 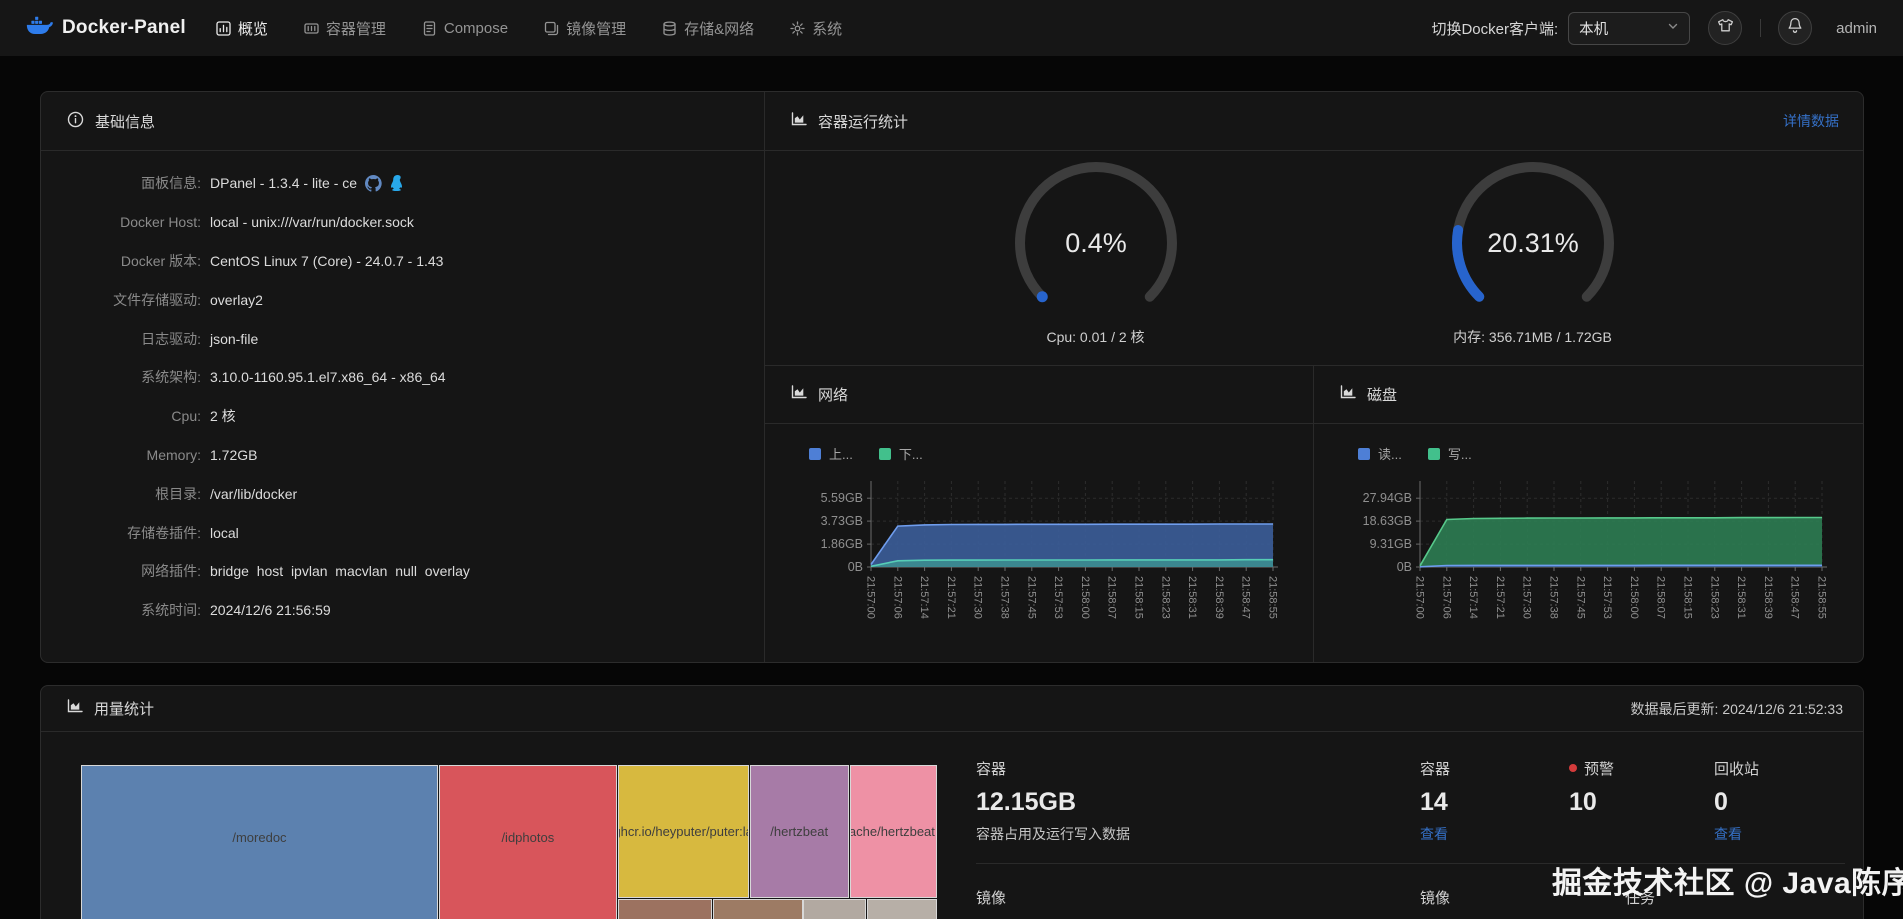 I want to click on nav-item-container: 容器管理, so click(x=345, y=28).